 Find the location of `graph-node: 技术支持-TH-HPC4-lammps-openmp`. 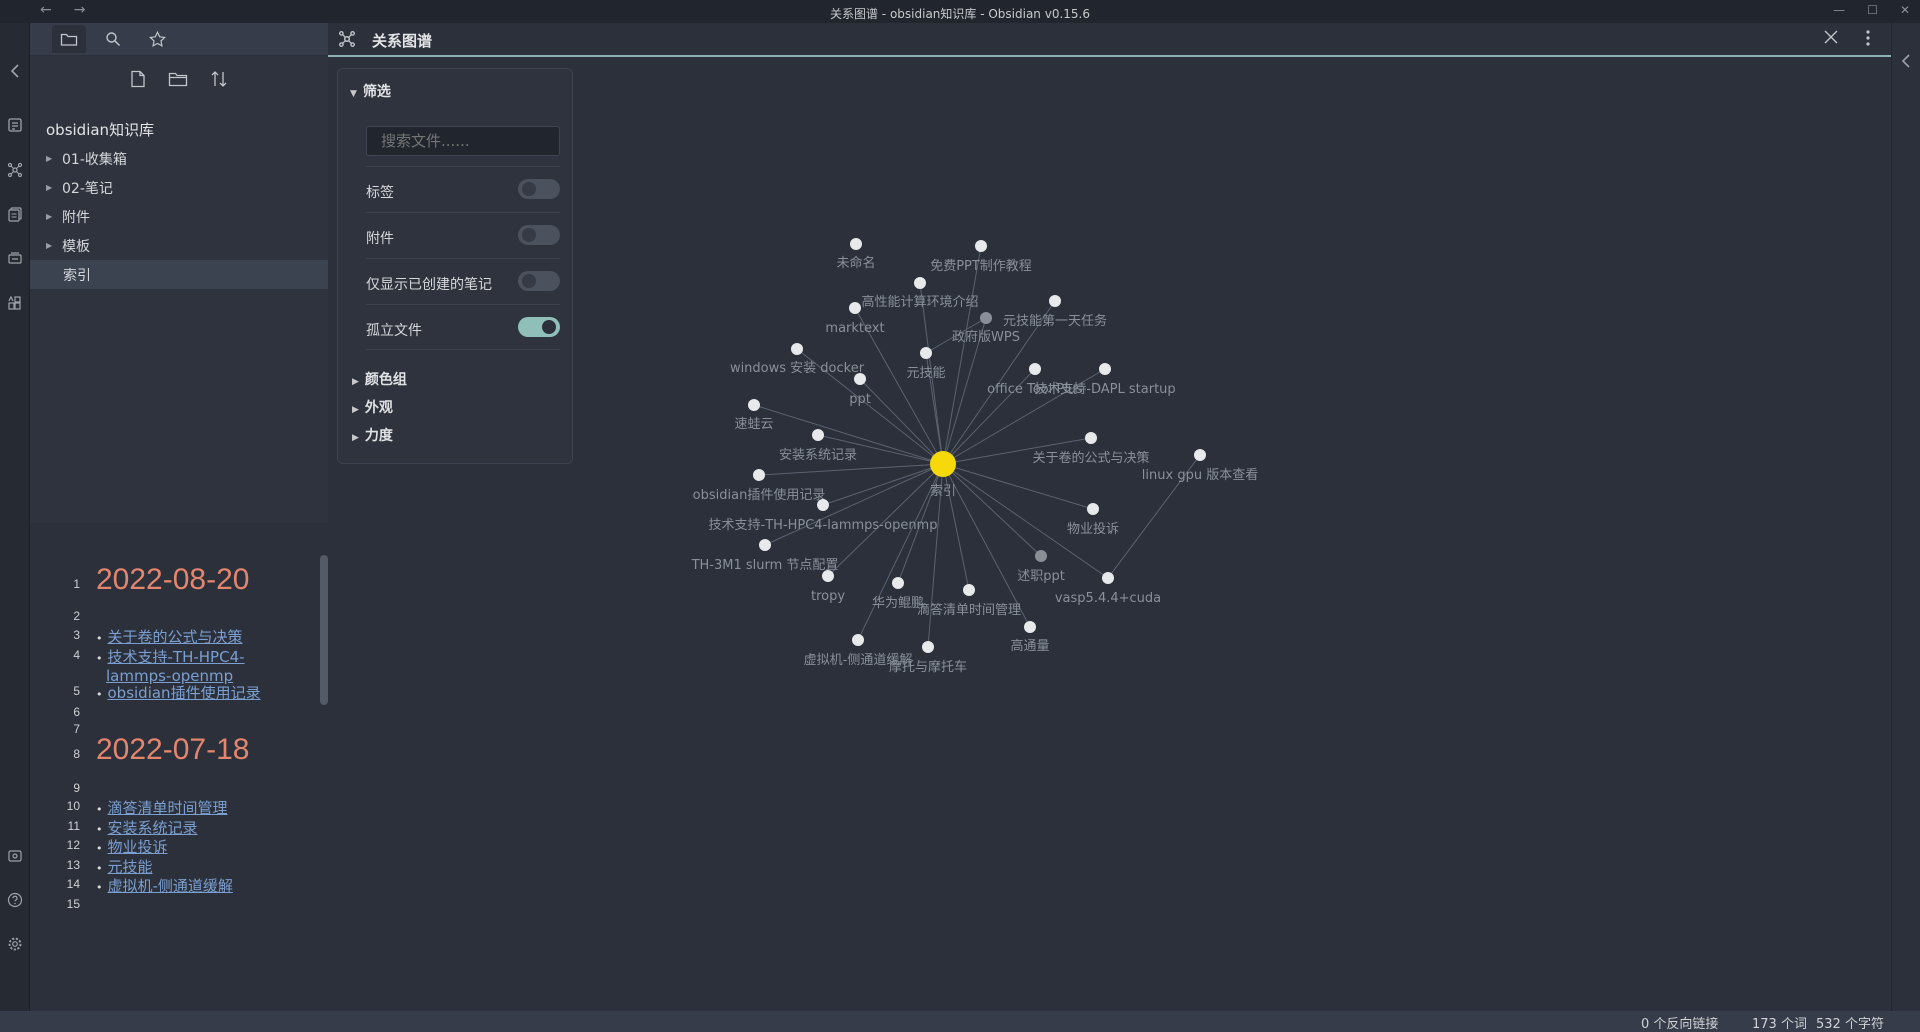

graph-node: 技术支持-TH-HPC4-lammps-openmp is located at coordinates (823, 516).